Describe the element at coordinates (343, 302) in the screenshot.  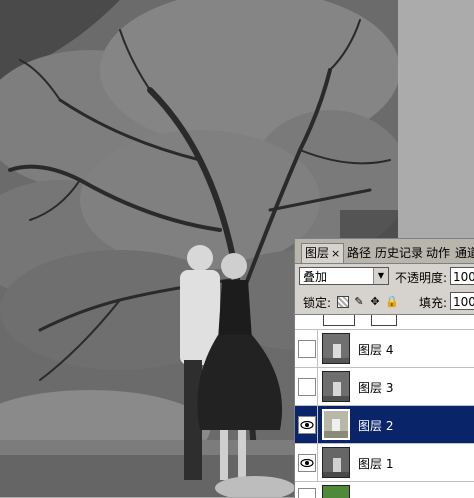
I see `transparency-lock-icon` at that location.